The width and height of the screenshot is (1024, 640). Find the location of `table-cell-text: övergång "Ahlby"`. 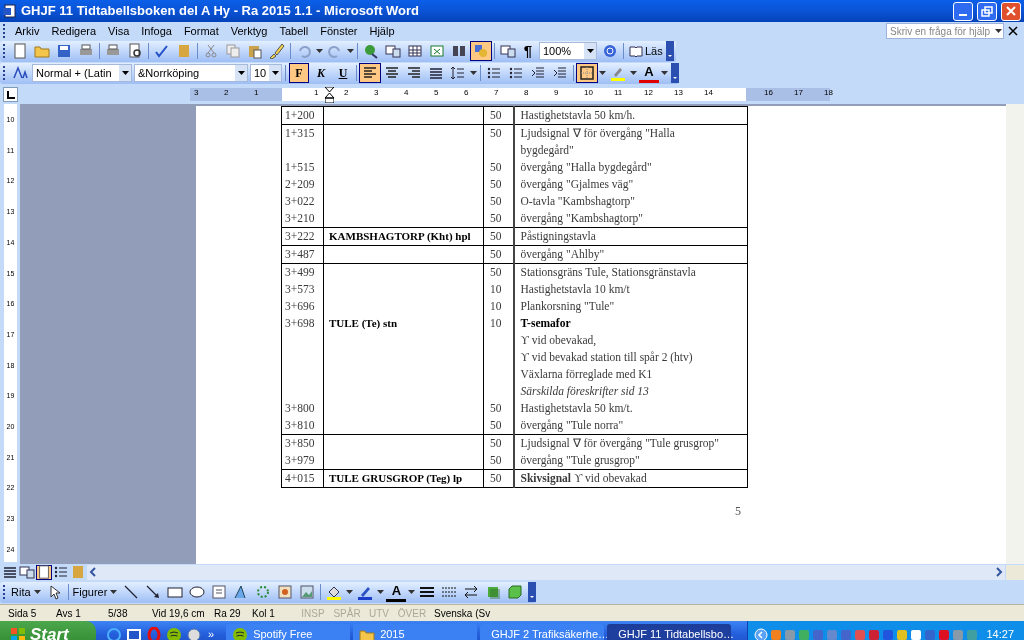

table-cell-text: övergång "Ahlby" is located at coordinates (563, 255).